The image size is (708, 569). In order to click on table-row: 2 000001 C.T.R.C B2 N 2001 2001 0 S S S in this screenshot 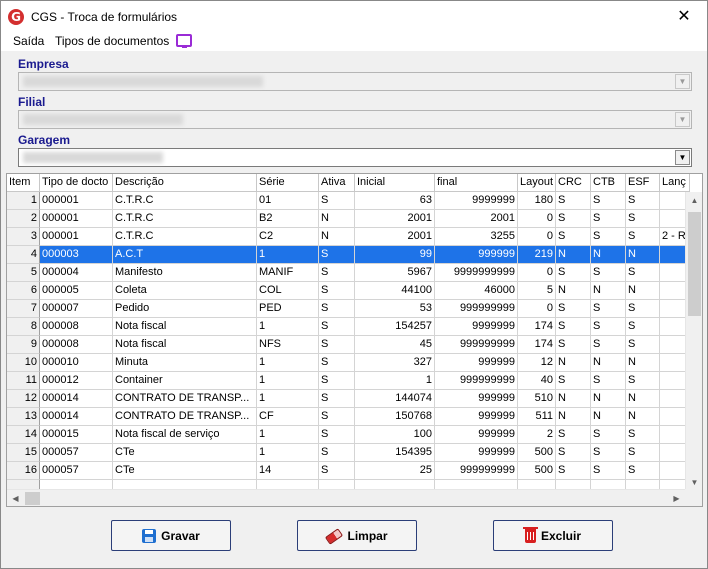, I will do `click(348, 219)`.